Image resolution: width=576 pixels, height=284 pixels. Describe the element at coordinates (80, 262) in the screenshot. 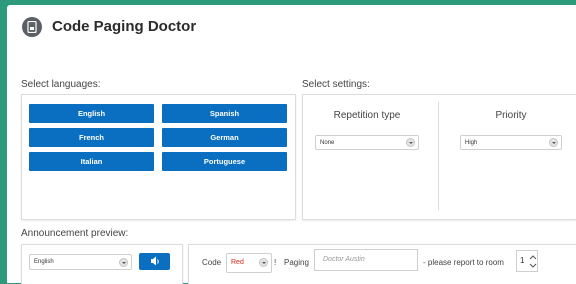

I see `preview-language-select: English` at that location.